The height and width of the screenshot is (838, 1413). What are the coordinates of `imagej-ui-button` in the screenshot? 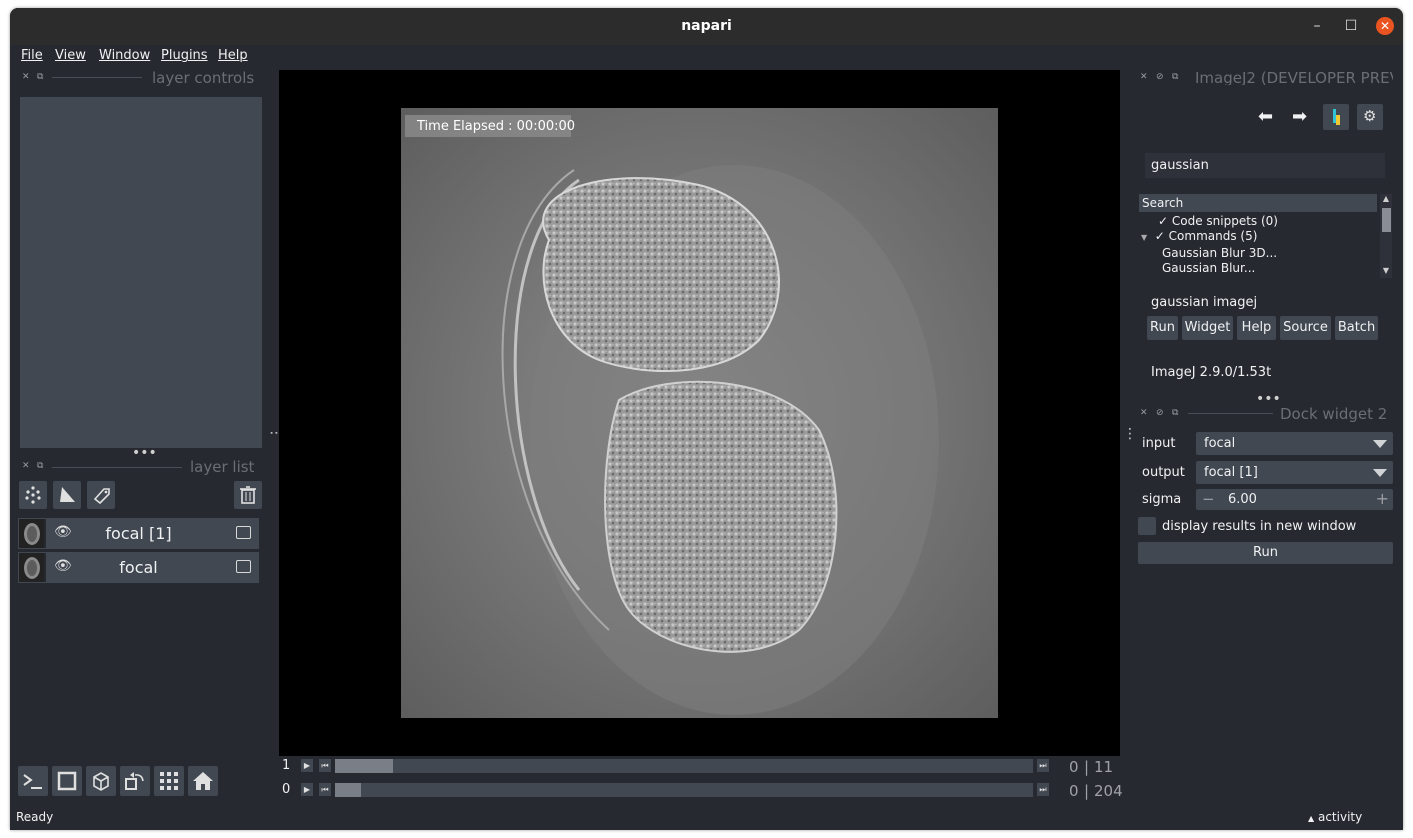 It's located at (1336, 117).